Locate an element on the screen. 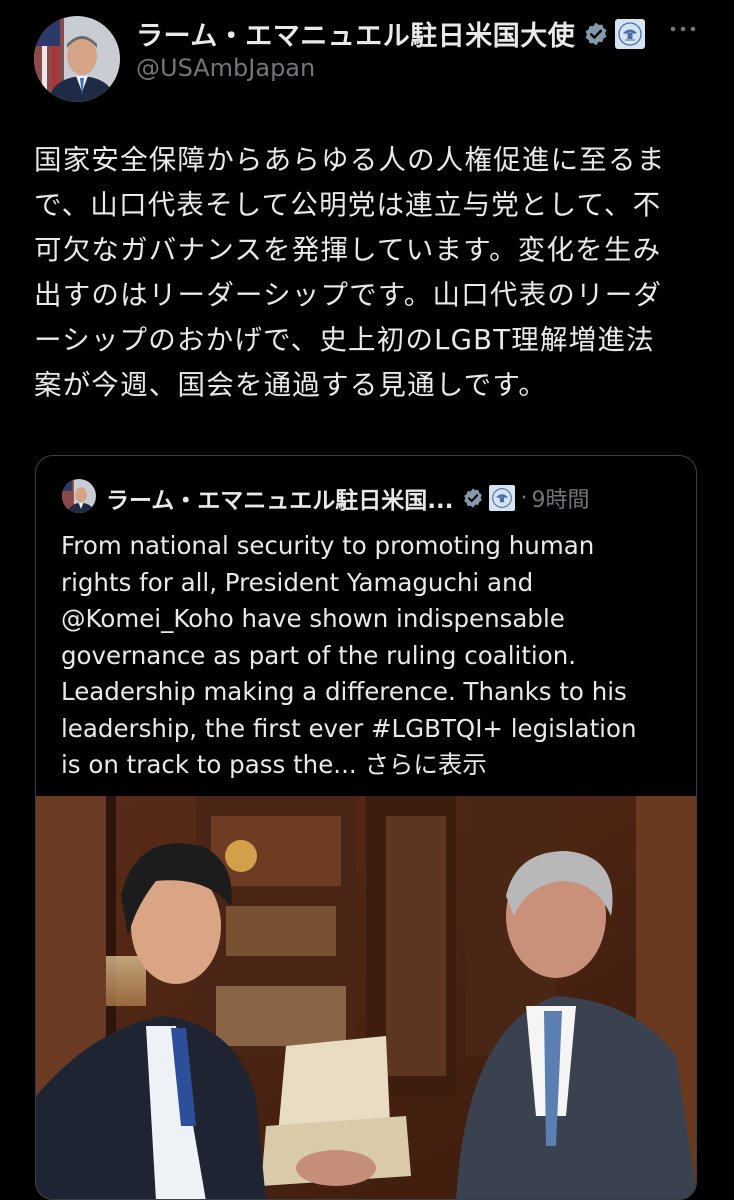 This screenshot has width=734, height=1200. author-display-name: ラーム・エマニュエル駐日米国大使 is located at coordinates (355, 33).